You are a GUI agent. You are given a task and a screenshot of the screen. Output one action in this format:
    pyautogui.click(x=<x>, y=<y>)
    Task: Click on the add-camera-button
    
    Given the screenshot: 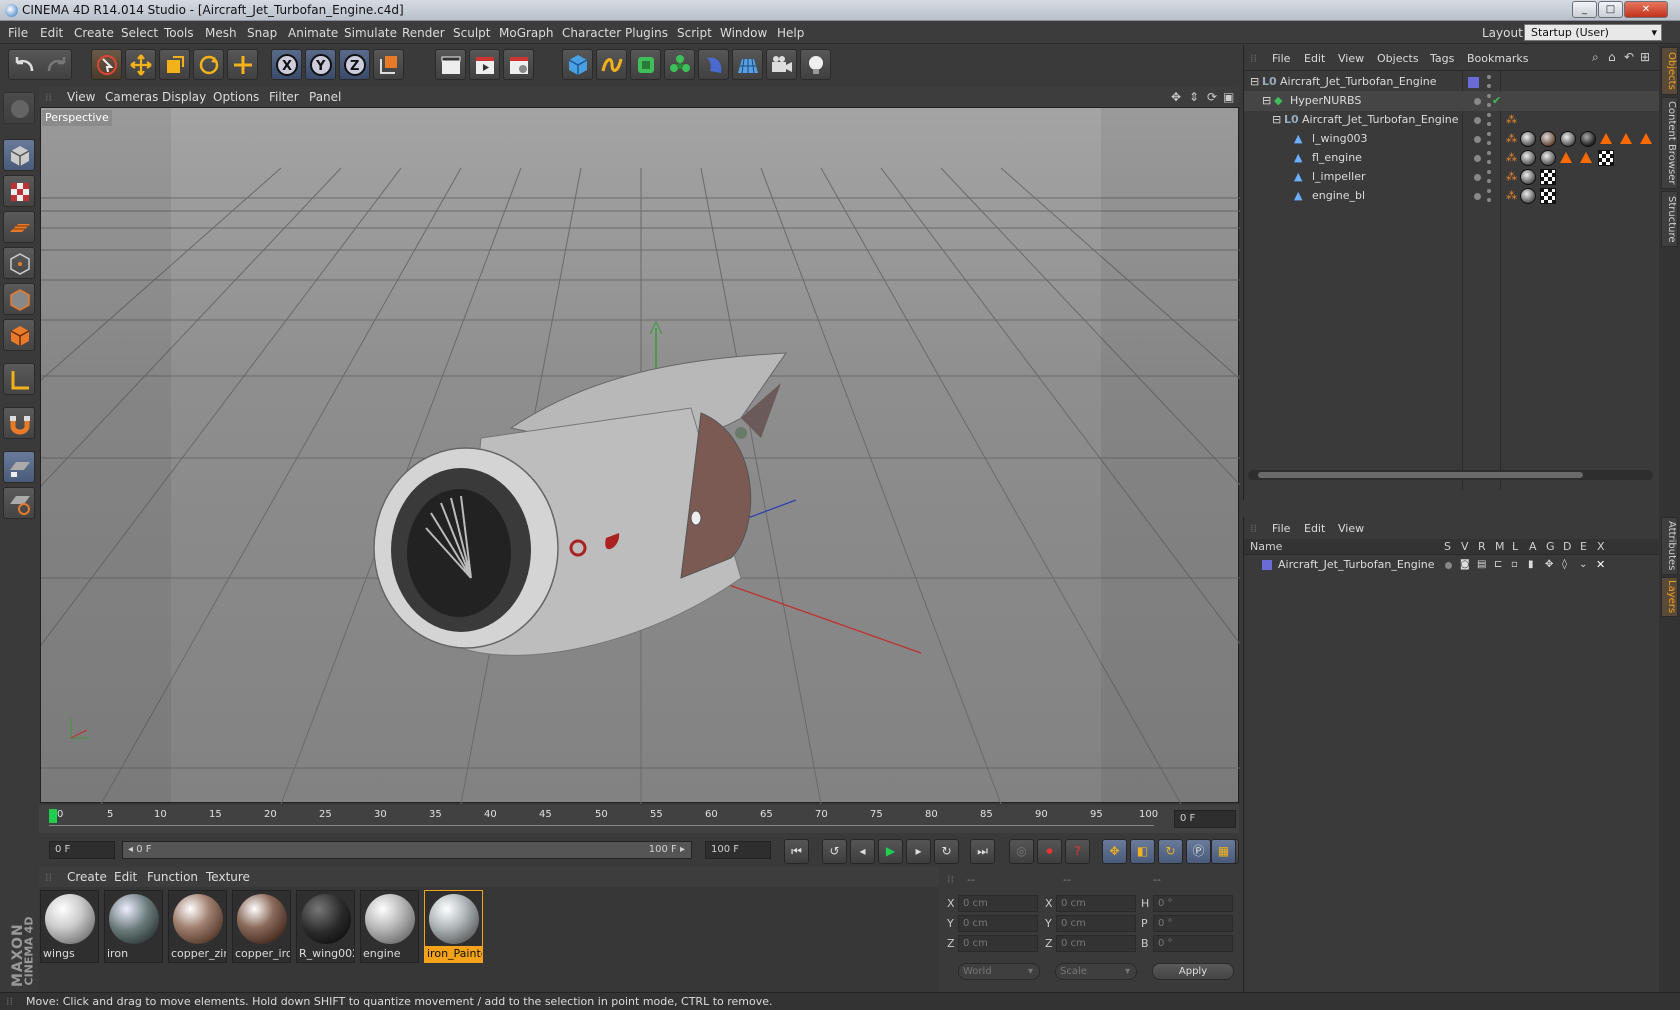 What is the action you would take?
    pyautogui.click(x=781, y=64)
    